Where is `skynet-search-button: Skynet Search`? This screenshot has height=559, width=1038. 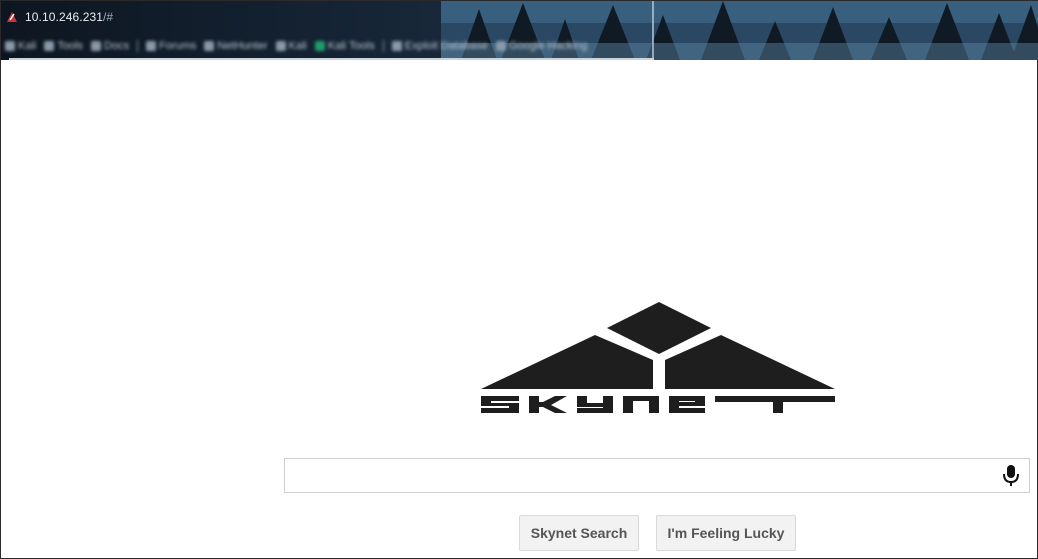 skynet-search-button: Skynet Search is located at coordinates (579, 533).